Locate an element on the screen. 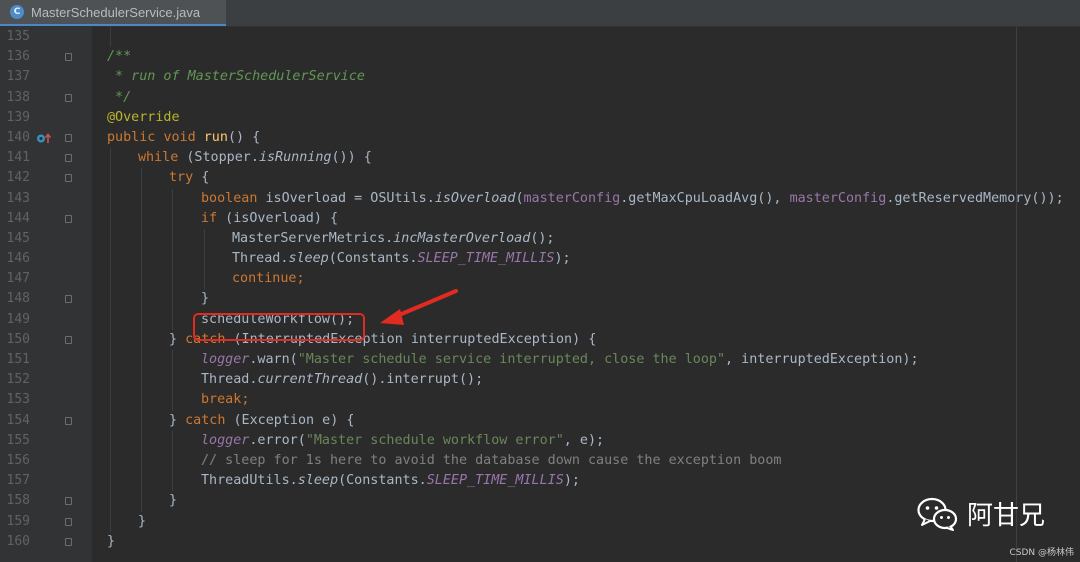  code-text: while (Stopper.isRunning()) { is located at coordinates (255, 158).